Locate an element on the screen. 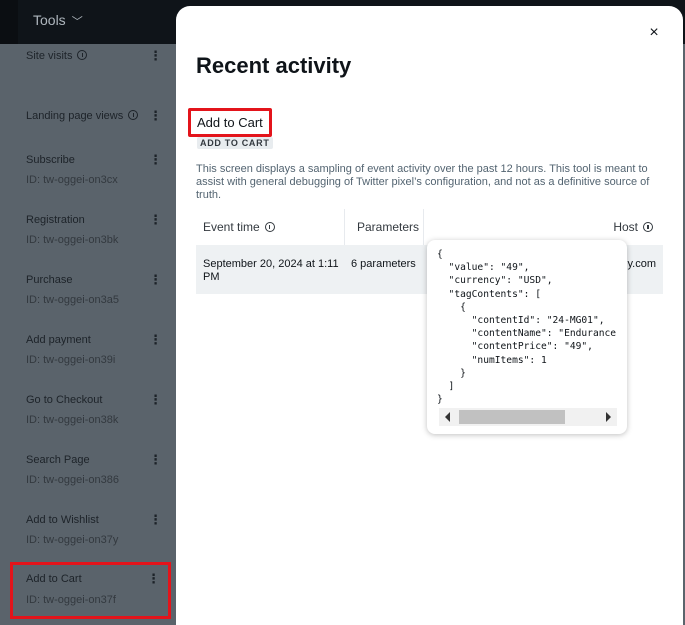  modal-title: Recent activity is located at coordinates (274, 65).